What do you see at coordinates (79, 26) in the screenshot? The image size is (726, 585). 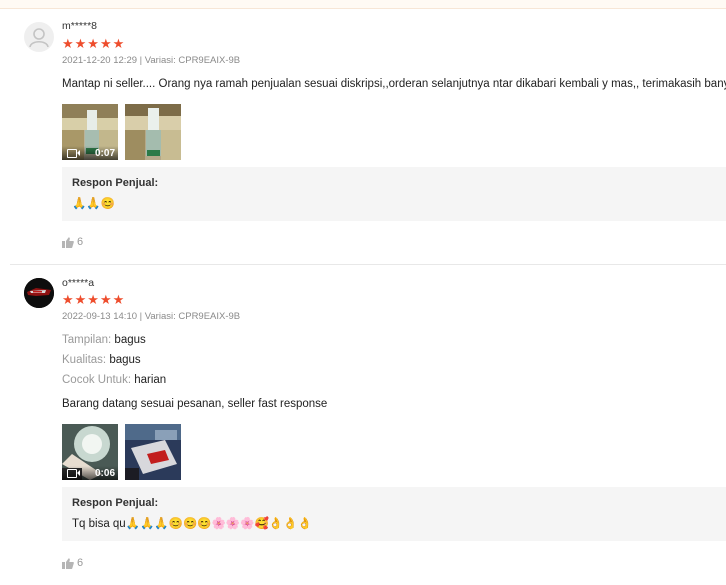 I see `review-username: m*****8` at bounding box center [79, 26].